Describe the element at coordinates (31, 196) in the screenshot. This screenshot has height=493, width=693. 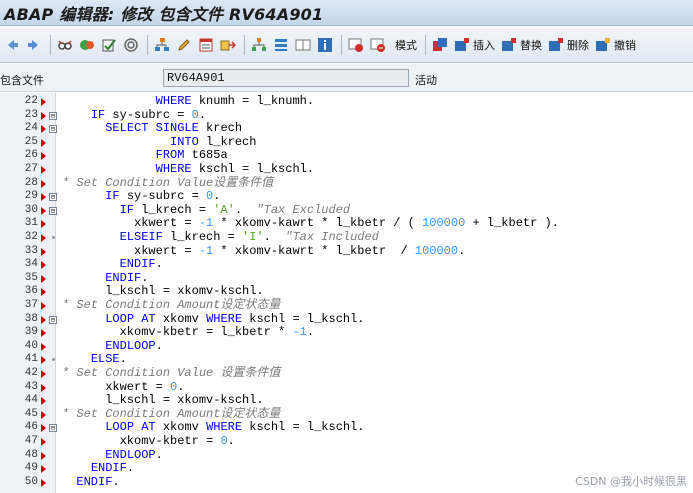
I see `line-number: 29` at that location.